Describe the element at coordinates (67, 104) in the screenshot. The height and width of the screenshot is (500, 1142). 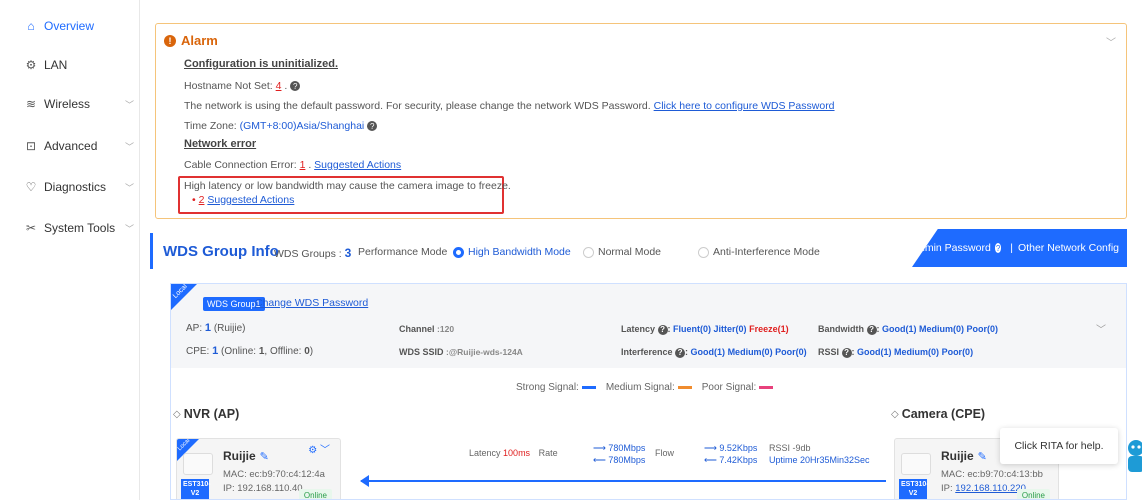
I see `sidebar-item-label: Wireless` at that location.